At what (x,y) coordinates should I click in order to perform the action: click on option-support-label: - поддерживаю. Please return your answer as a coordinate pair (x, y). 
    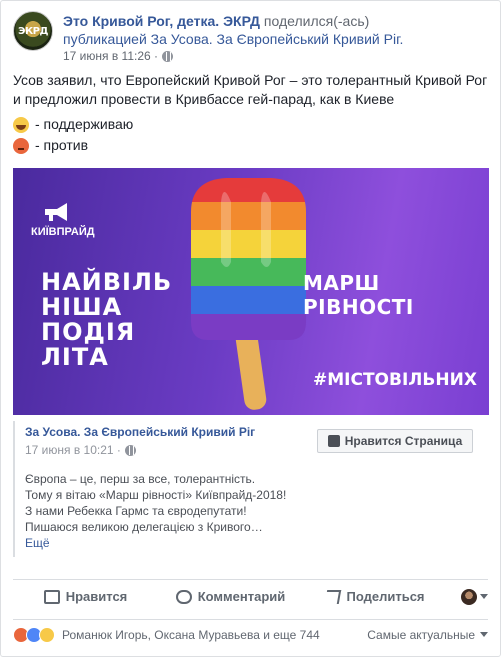
    Looking at the image, I should click on (84, 124).